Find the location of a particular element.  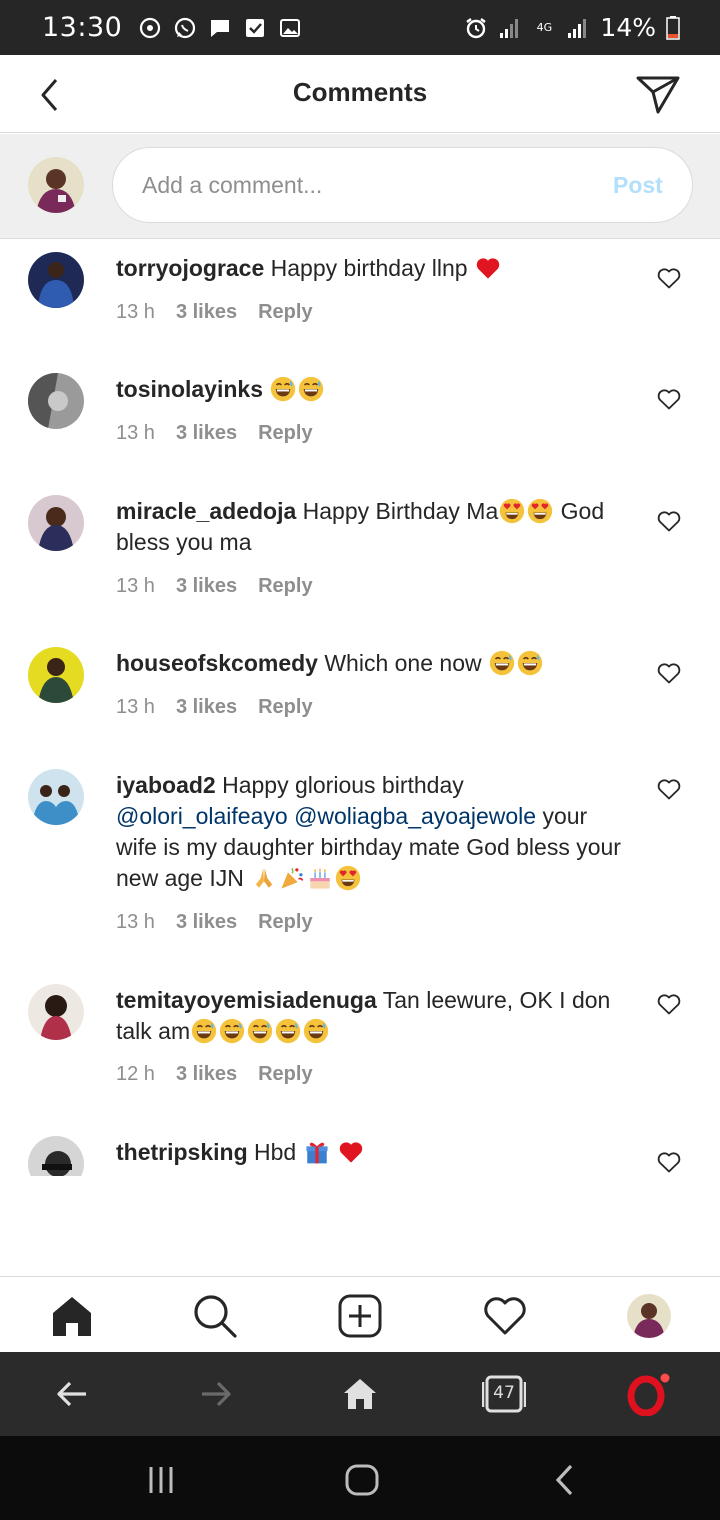

opera-logo-icon is located at coordinates (648, 1394).